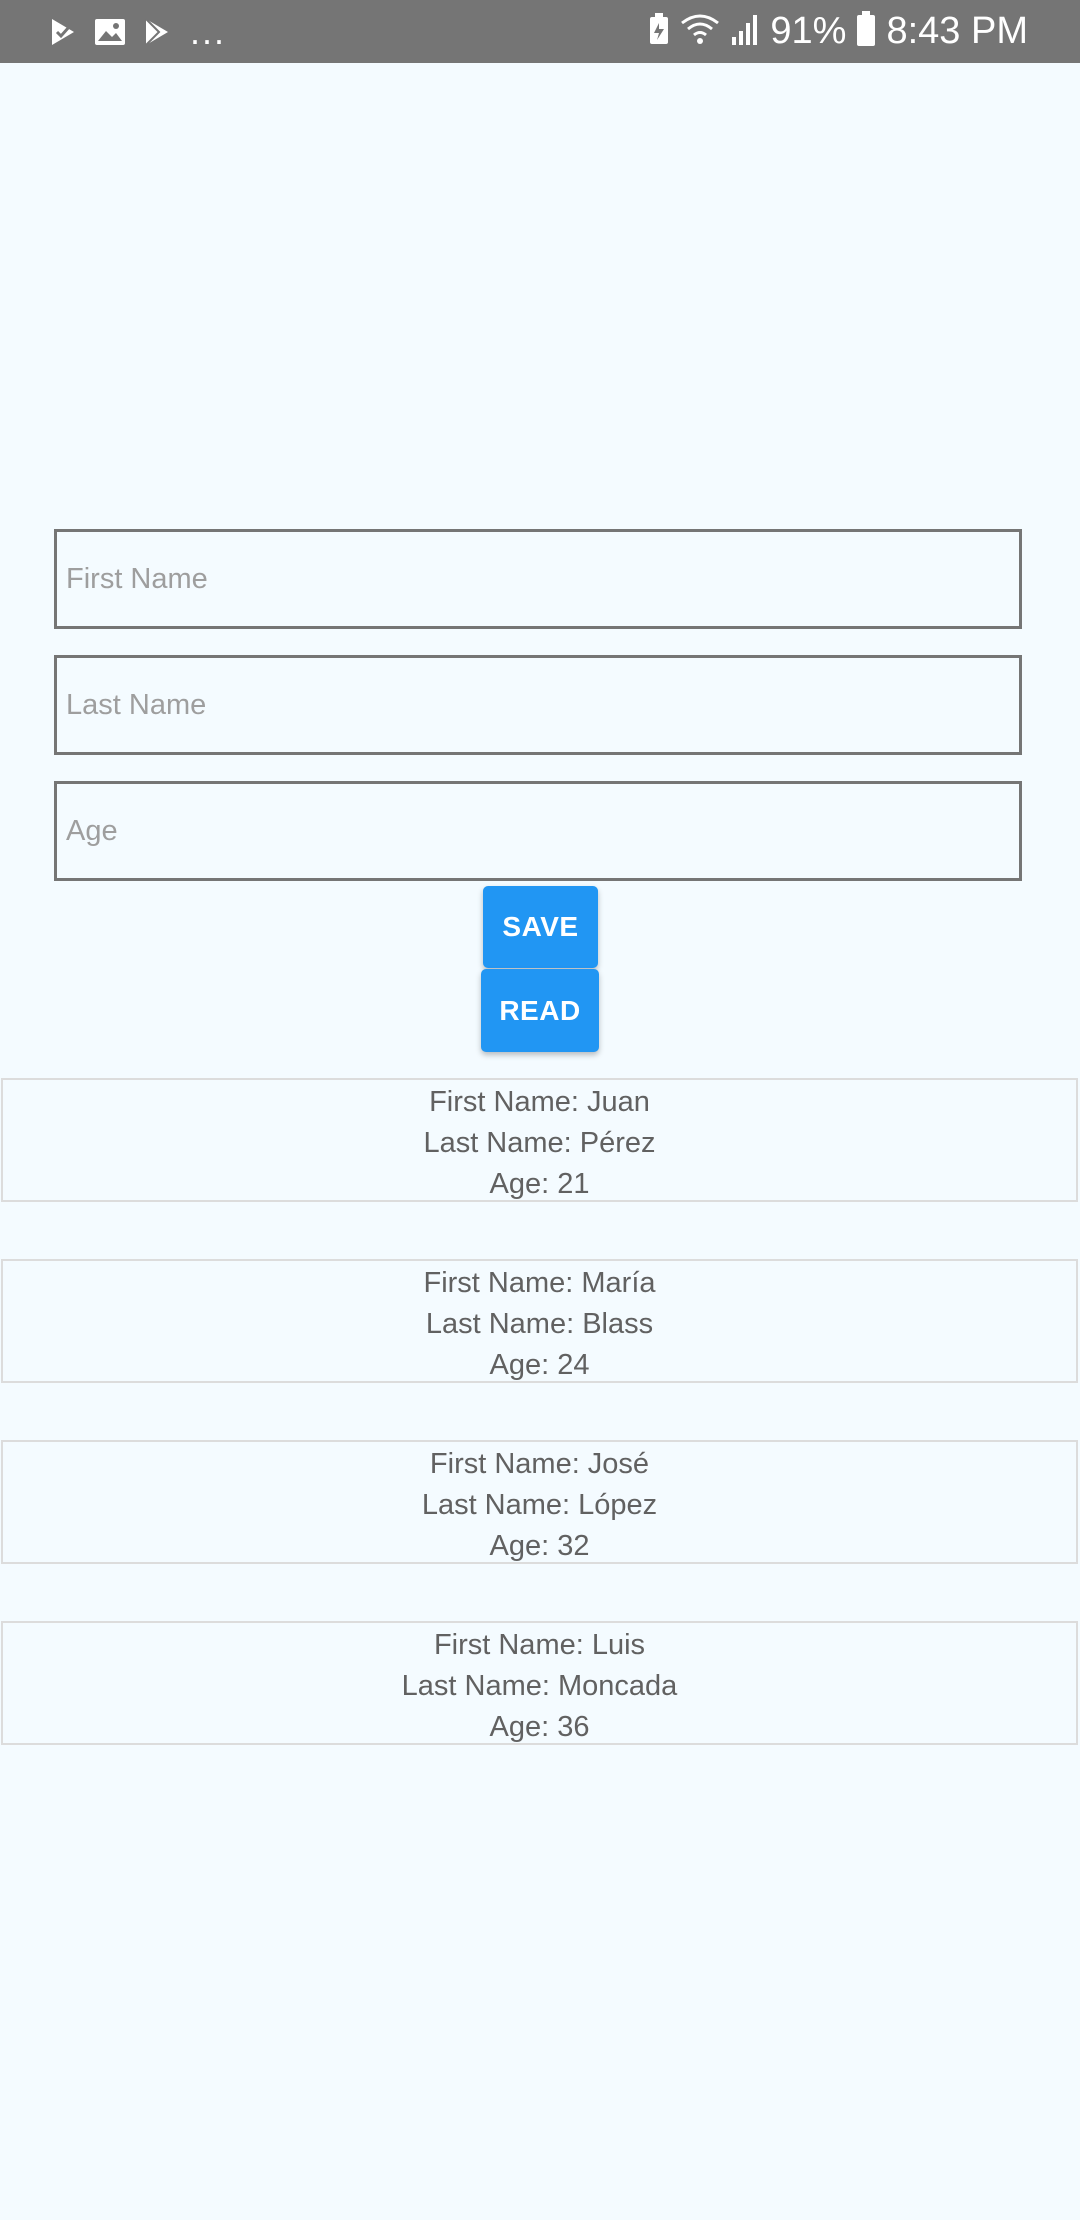  Describe the element at coordinates (539, 1184) in the screenshot. I see `record-age: Age: 21` at that location.